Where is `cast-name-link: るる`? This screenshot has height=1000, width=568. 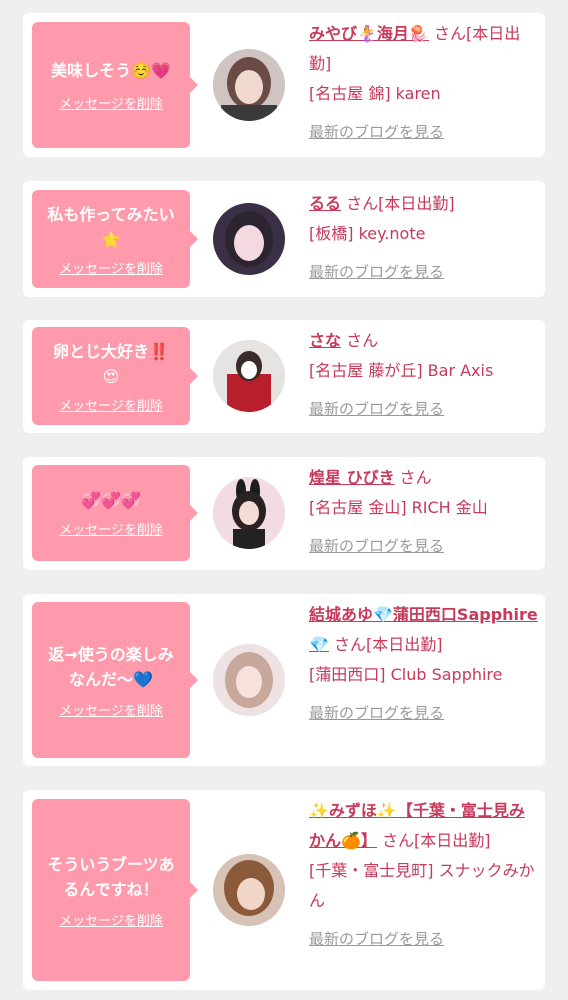 cast-name-link: るる is located at coordinates (325, 203).